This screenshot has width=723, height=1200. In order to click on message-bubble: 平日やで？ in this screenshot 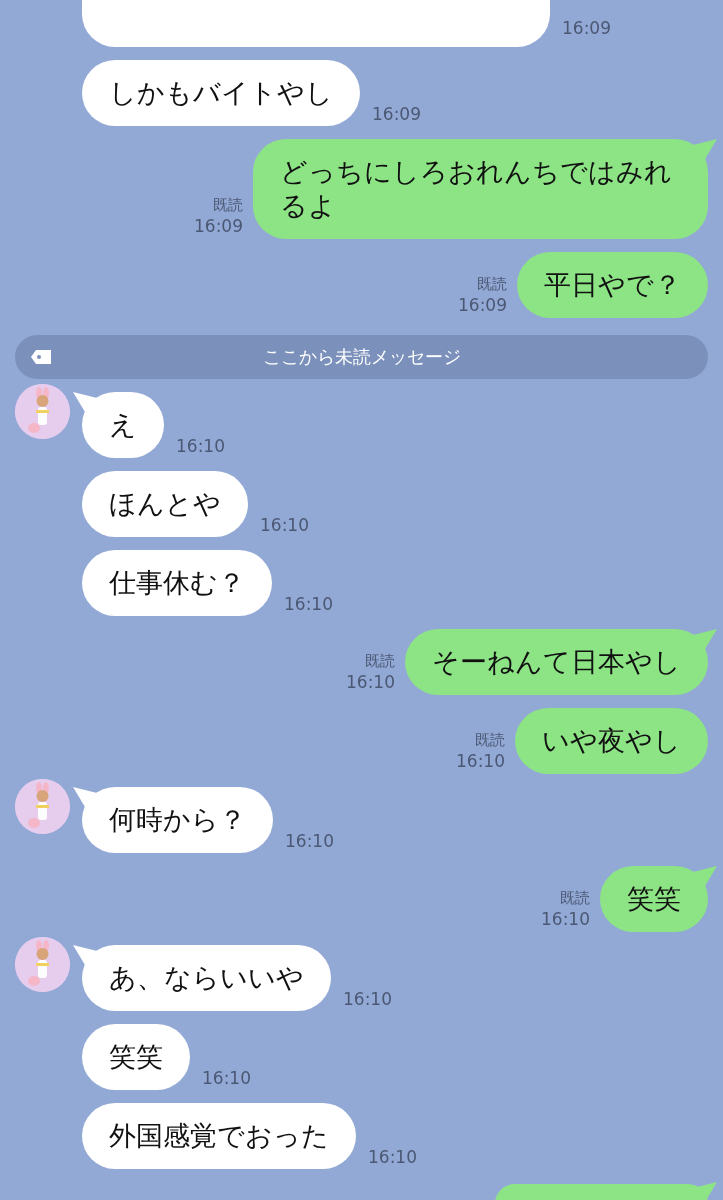, I will do `click(612, 285)`.